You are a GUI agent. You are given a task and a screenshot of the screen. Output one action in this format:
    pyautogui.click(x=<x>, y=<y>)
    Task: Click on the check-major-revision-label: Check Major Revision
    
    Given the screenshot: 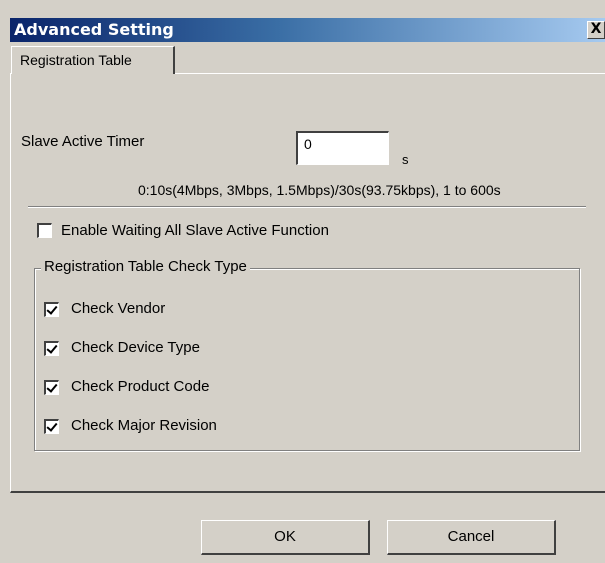 What is the action you would take?
    pyautogui.click(x=144, y=425)
    